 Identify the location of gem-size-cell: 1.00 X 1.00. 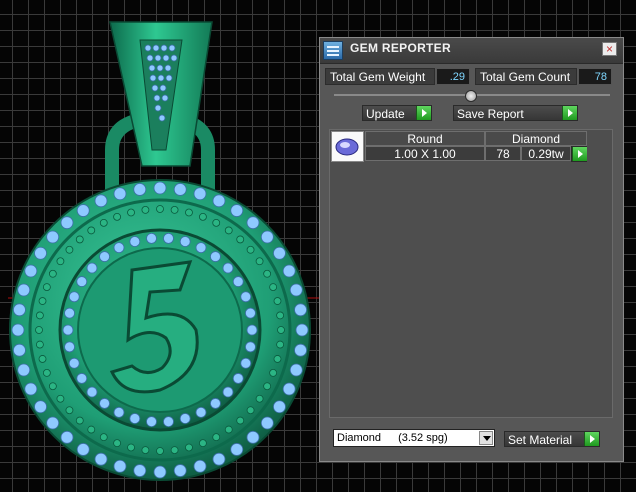
(425, 153).